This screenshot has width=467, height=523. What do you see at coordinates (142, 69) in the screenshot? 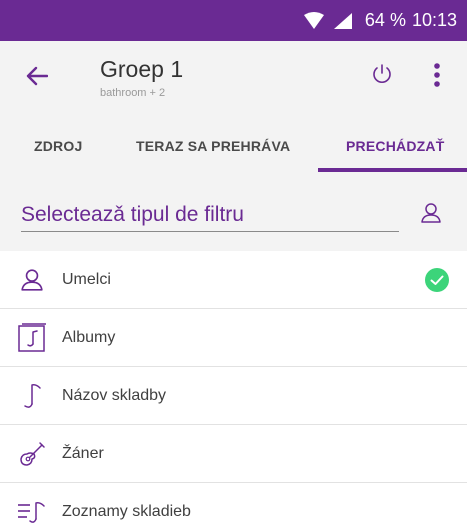
I see `page-title: Groep 1` at bounding box center [142, 69].